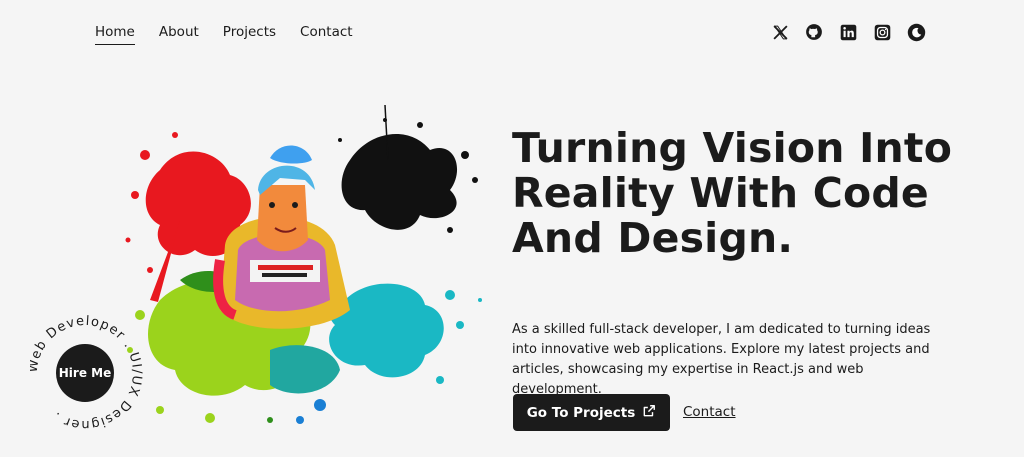 The image size is (1024, 457). Describe the element at coordinates (85, 373) in the screenshot. I see `hire-me-button: Hire Me` at that location.